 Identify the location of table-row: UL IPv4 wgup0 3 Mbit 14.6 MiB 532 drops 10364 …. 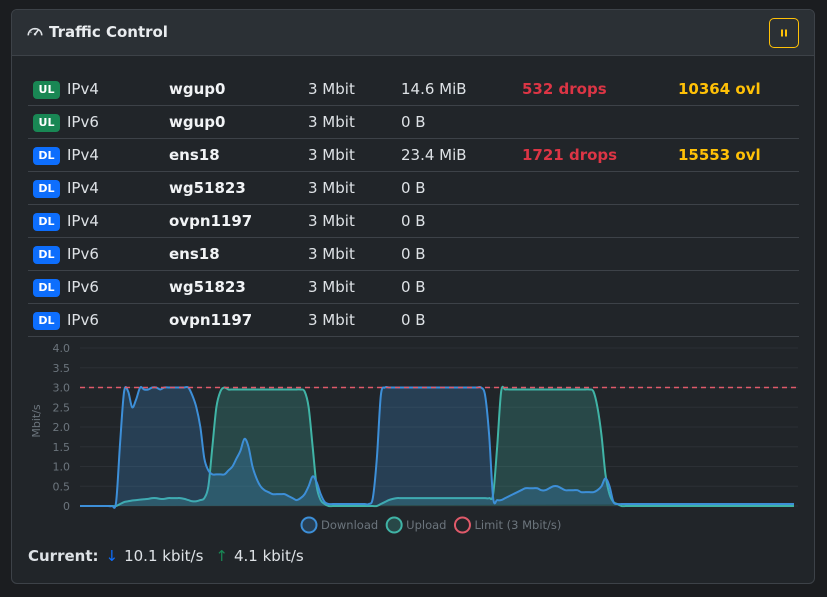
(413, 89).